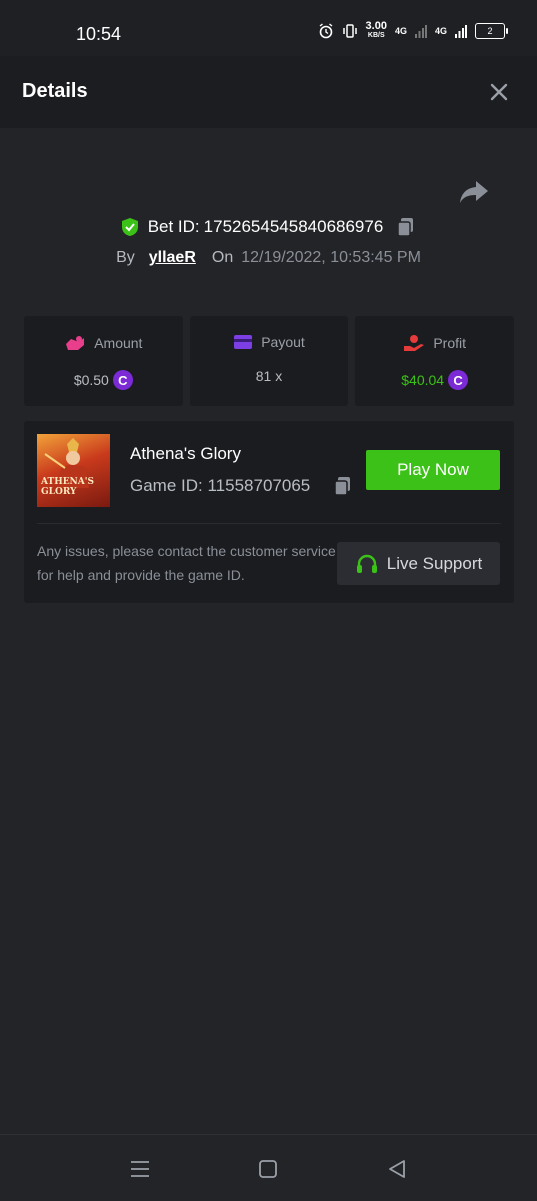 This screenshot has height=1201, width=537. Describe the element at coordinates (376, 26) in the screenshot. I see `speed-value: 3.00` at that location.